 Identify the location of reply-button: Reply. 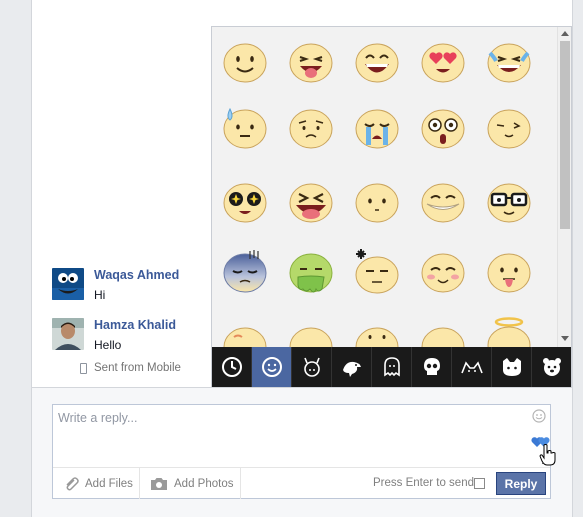
(521, 483).